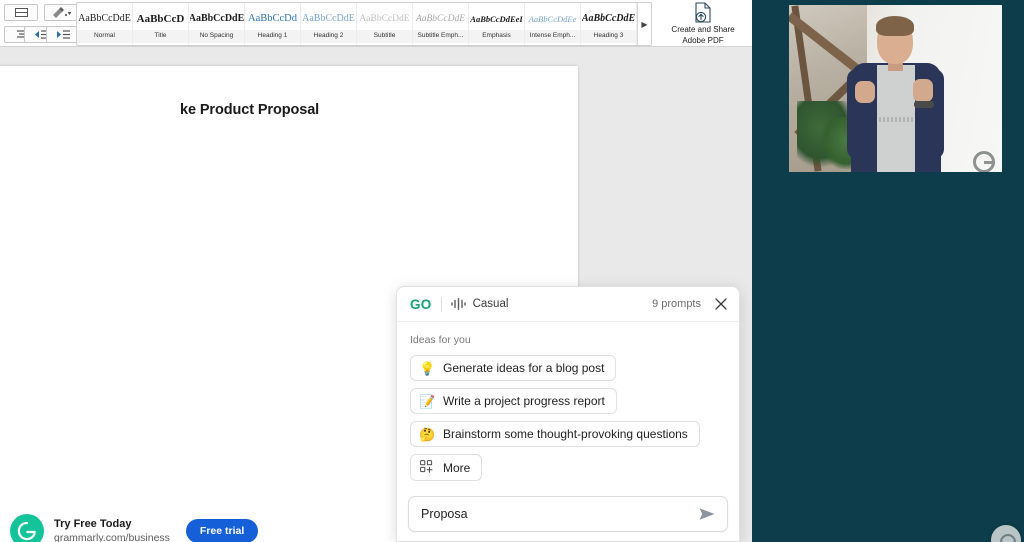  I want to click on ideas-for-you-label: Ideas for you, so click(440, 340).